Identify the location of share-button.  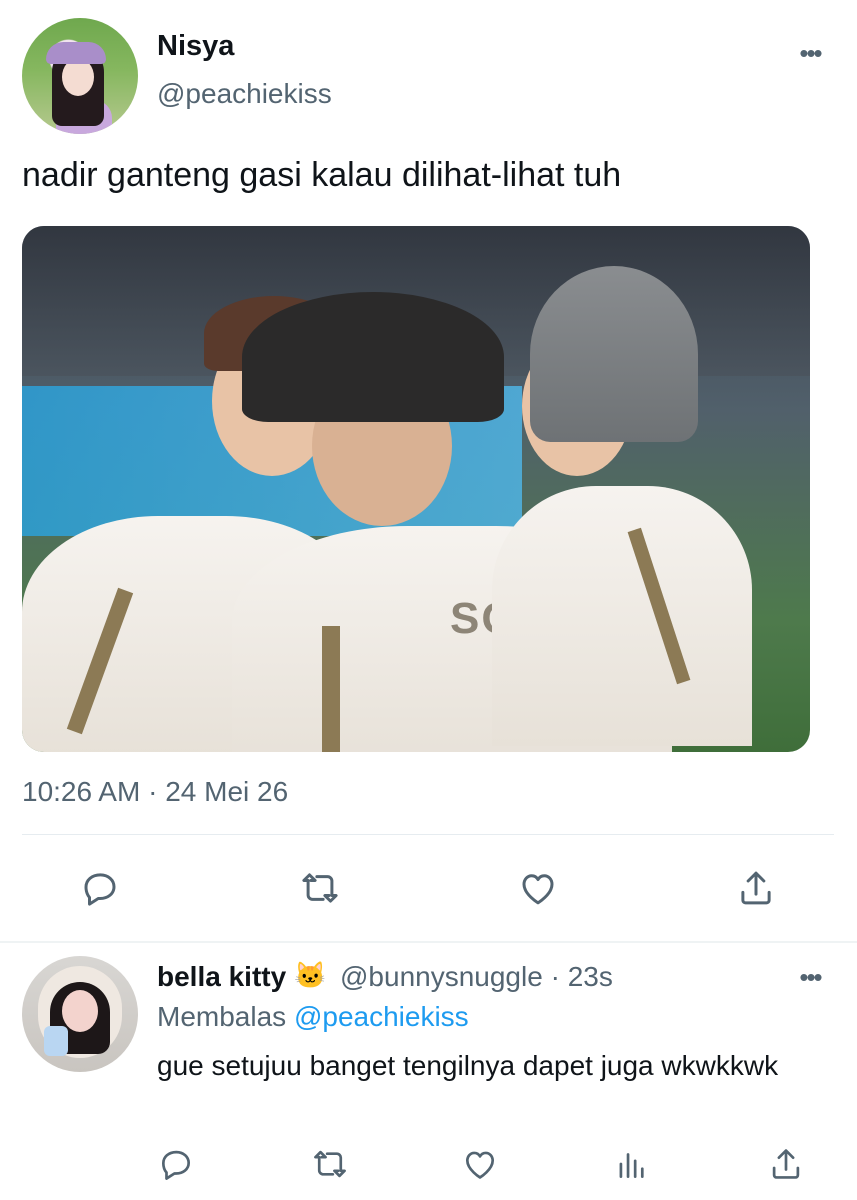
(756, 888).